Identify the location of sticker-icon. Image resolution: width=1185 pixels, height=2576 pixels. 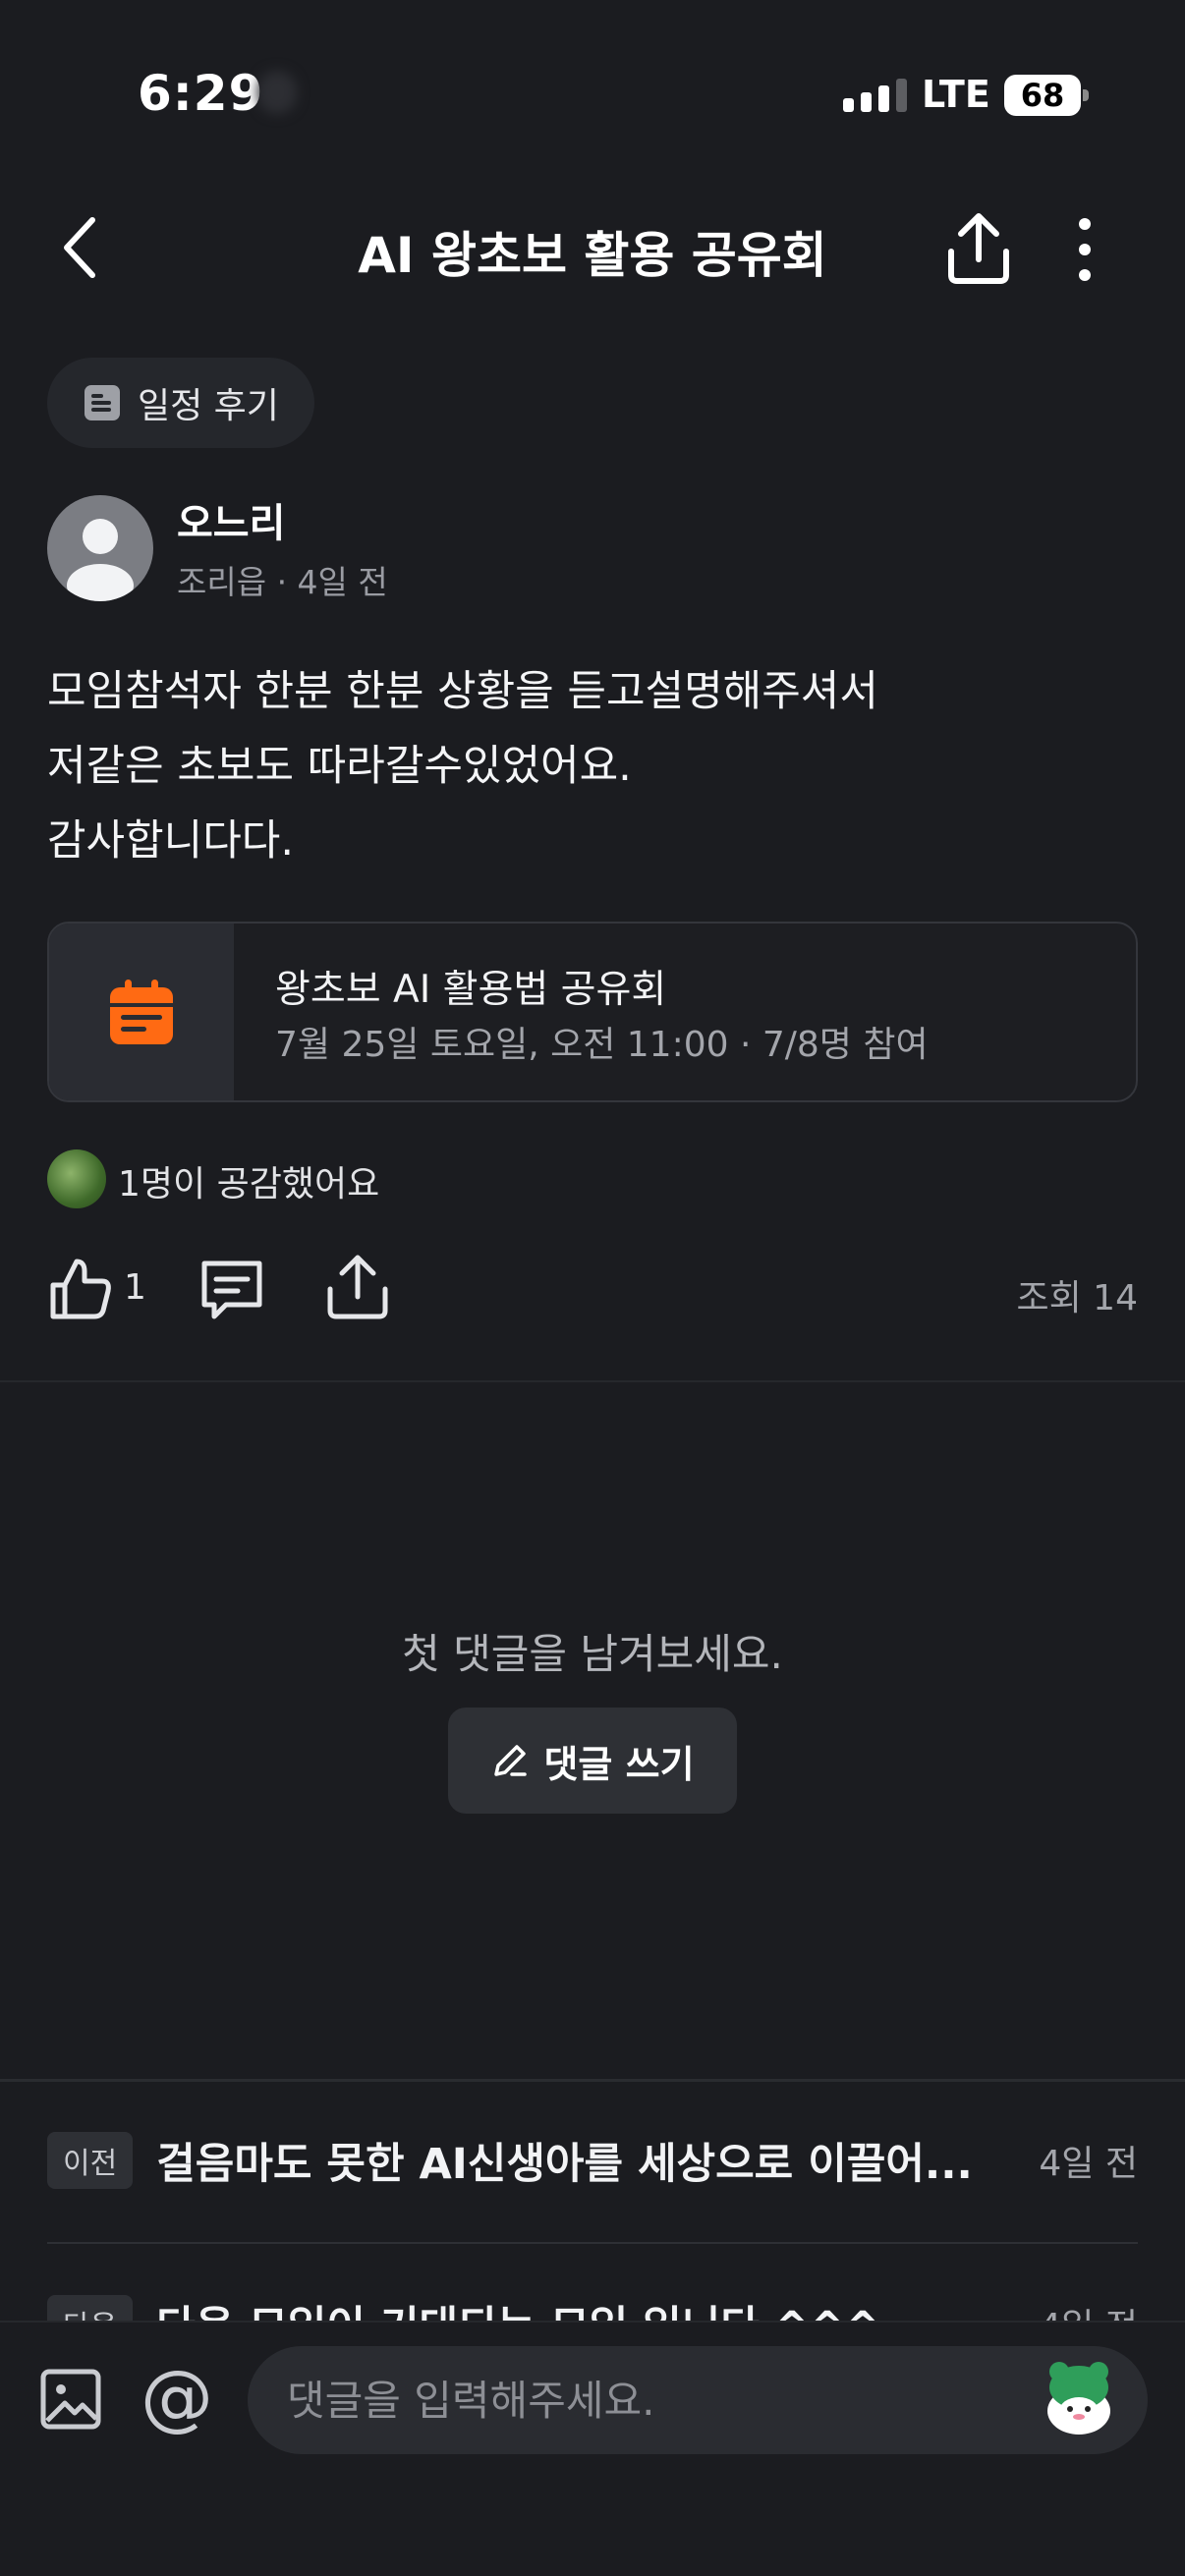
(1079, 2398).